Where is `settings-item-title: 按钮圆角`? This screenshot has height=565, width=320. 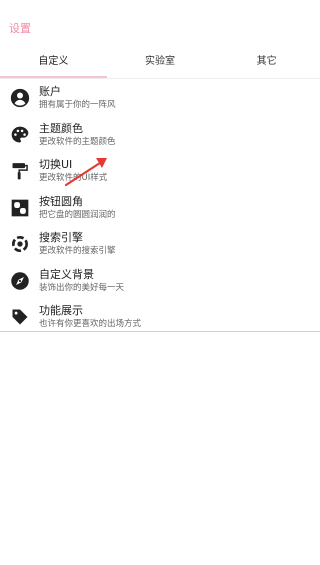
settings-item-title: 按钮圆角 is located at coordinates (61, 201).